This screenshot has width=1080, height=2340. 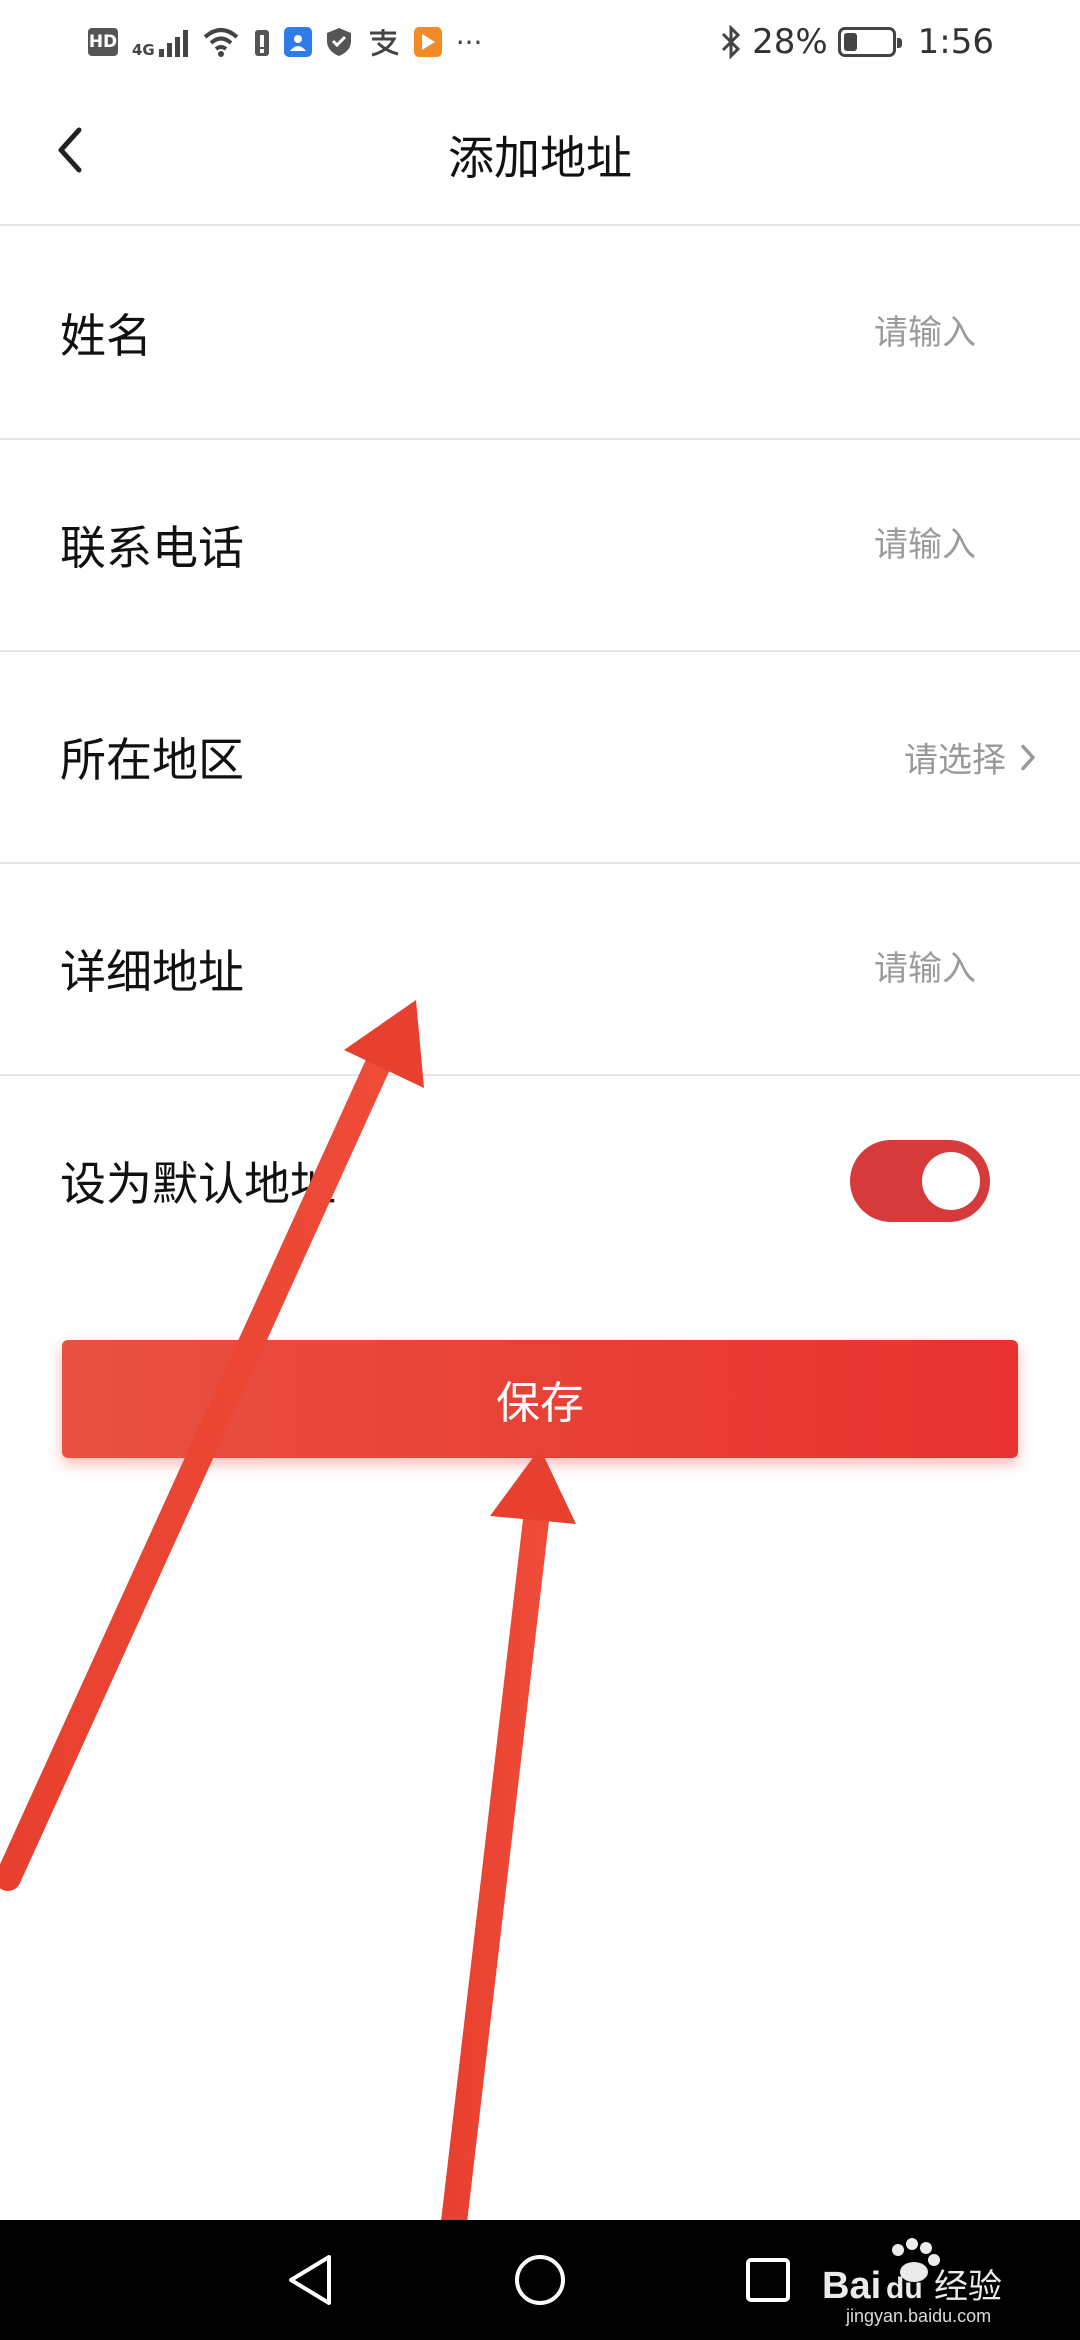 What do you see at coordinates (103, 42) in the screenshot?
I see `hd-icon: HD` at bounding box center [103, 42].